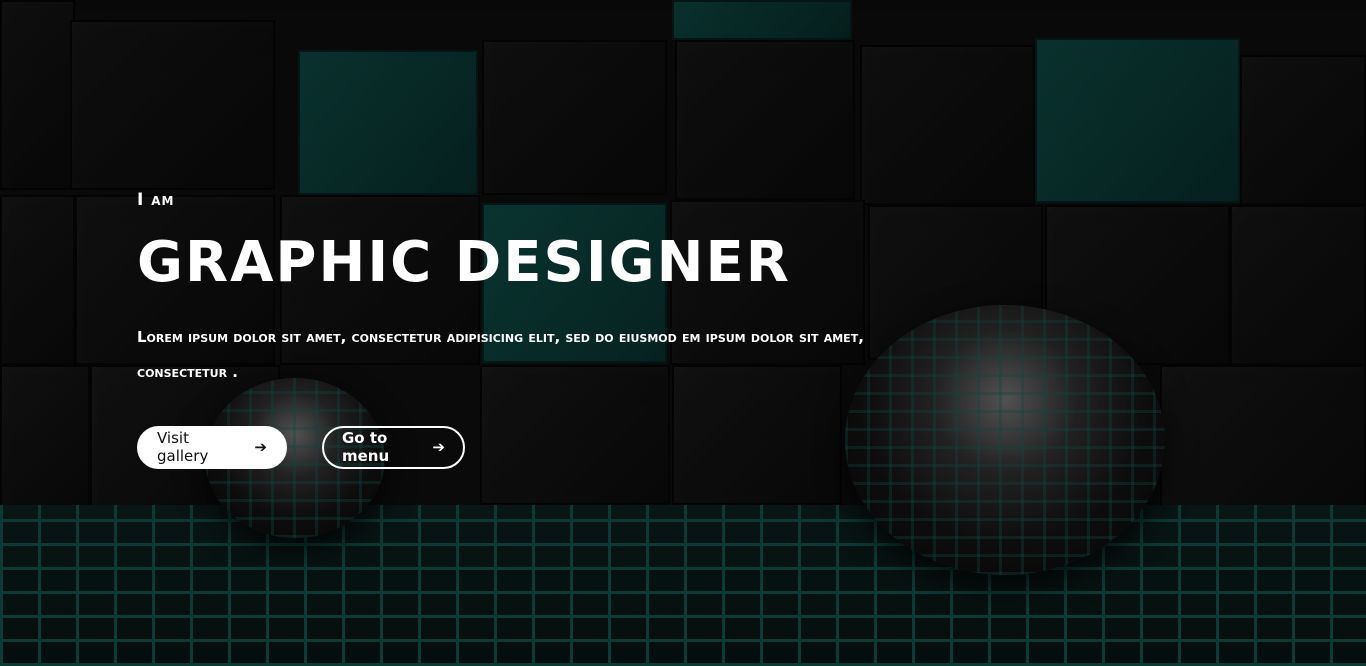 The width and height of the screenshot is (1366, 666). Describe the element at coordinates (464, 262) in the screenshot. I see `hero-title: GRAPHIC DESIGNER` at that location.